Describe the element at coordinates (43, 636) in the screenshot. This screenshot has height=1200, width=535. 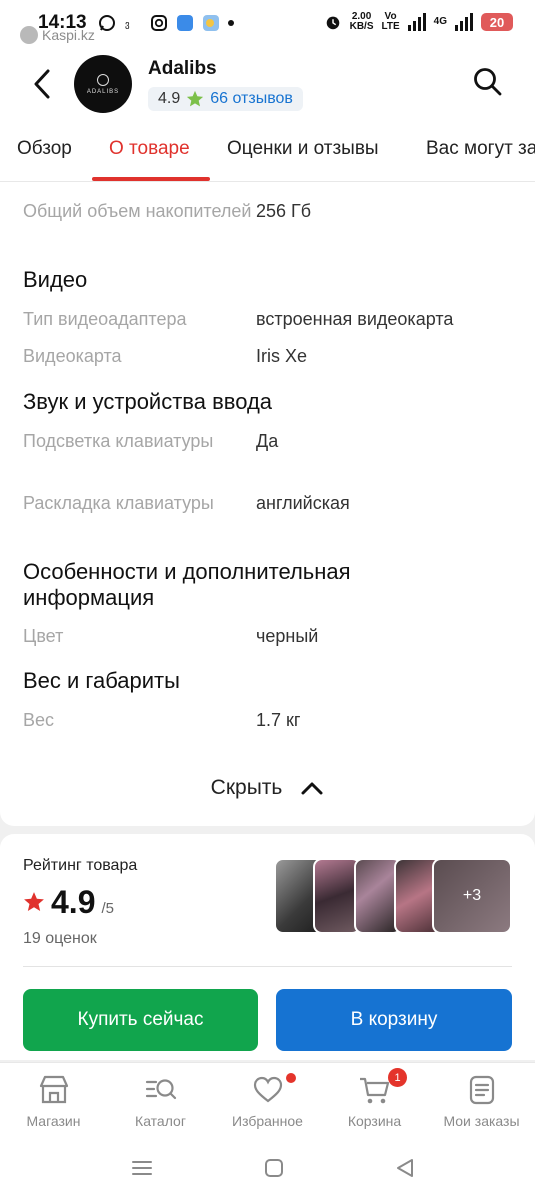
I see `spec-label: Цвет` at that location.